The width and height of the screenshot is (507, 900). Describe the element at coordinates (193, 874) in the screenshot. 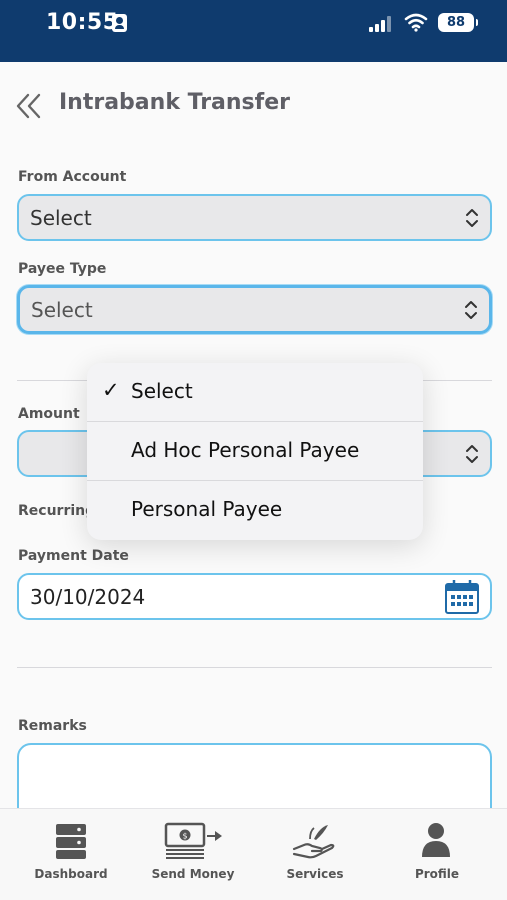

I see `tab-label: Send Money` at that location.